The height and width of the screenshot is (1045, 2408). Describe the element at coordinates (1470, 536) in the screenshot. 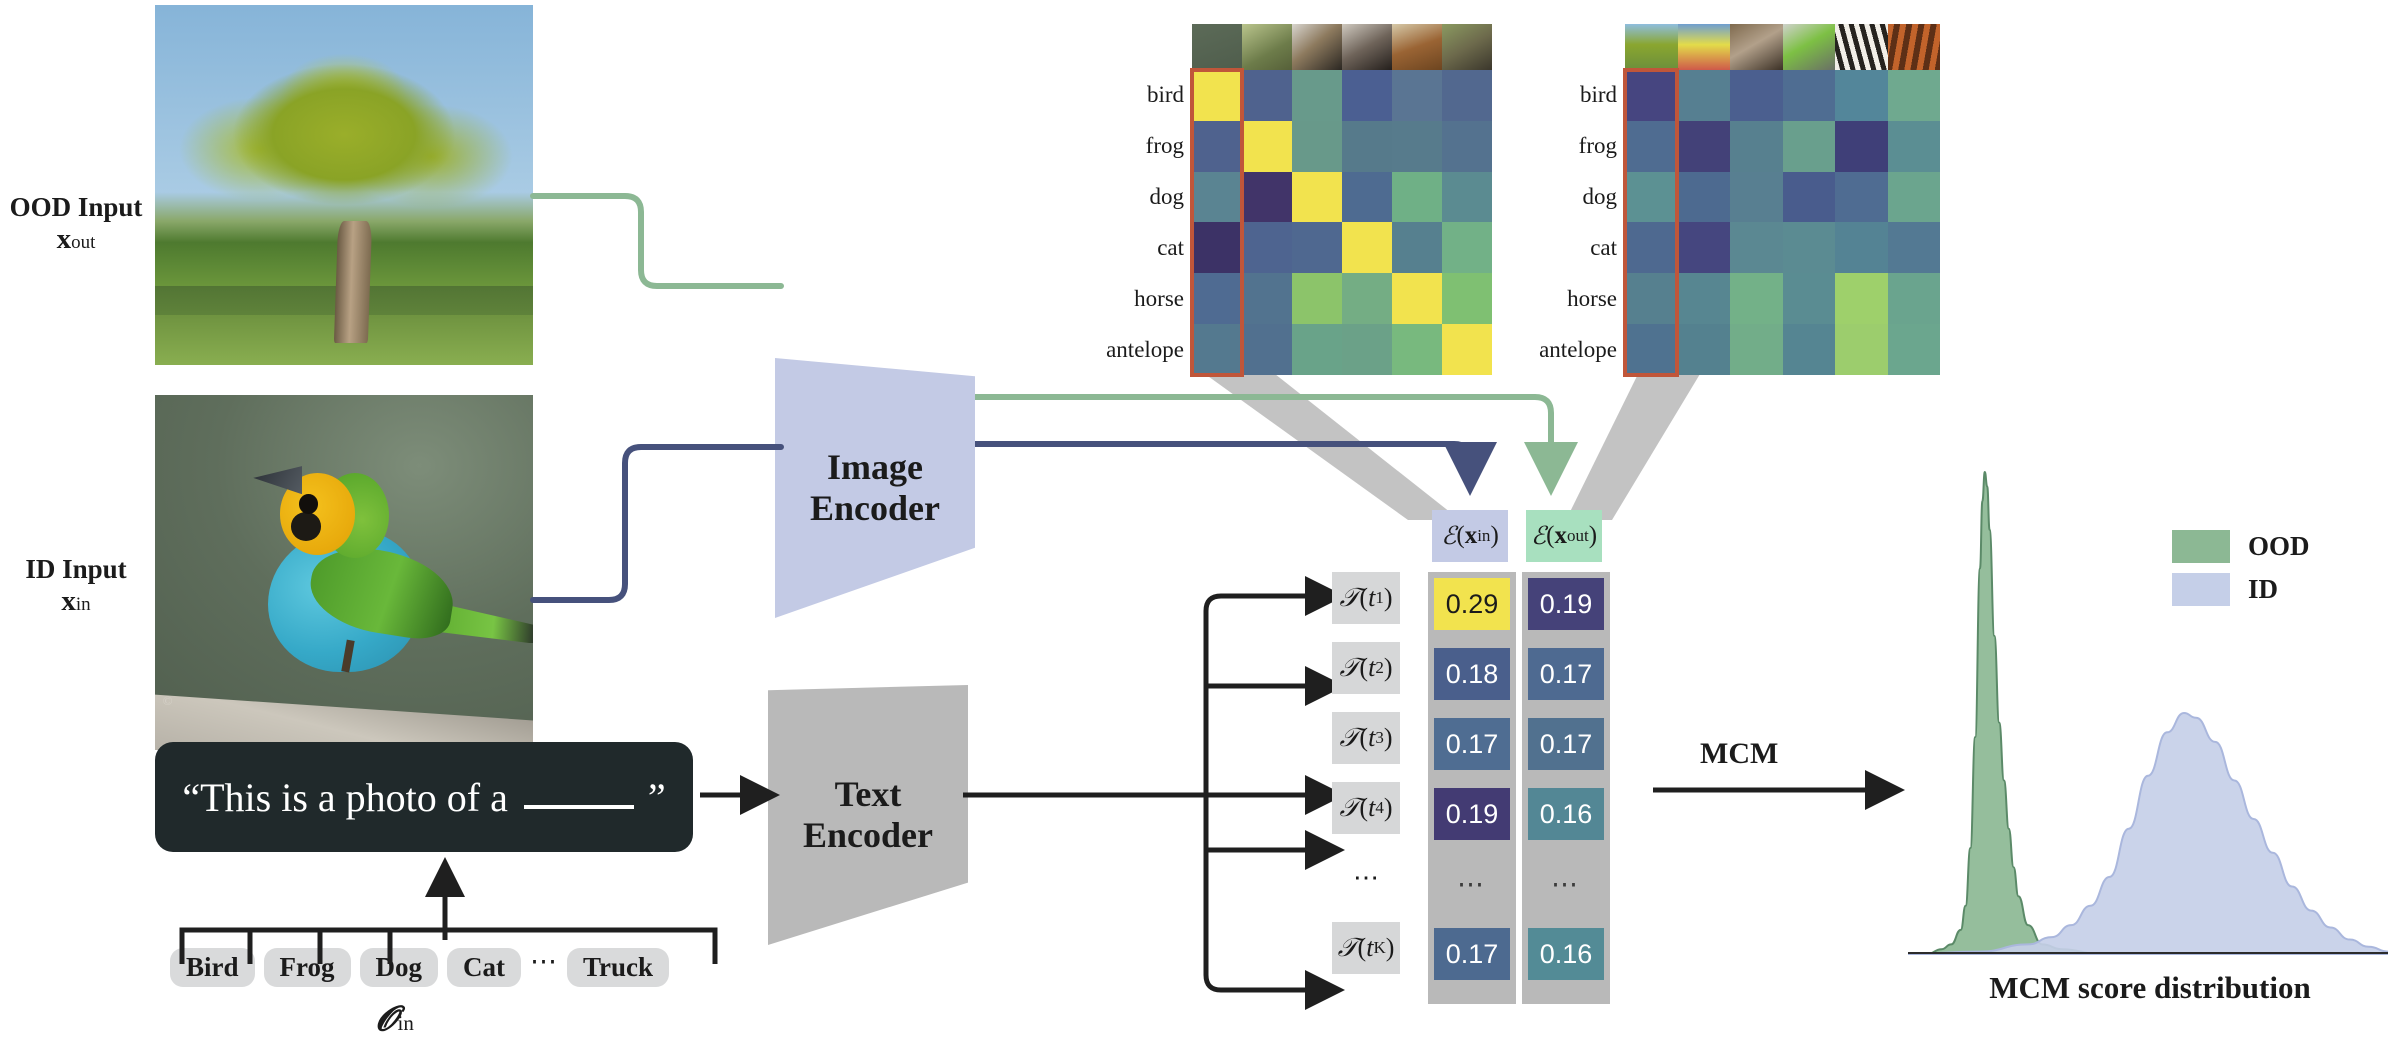

I see `id-column-header: ℰ(x in)` at that location.